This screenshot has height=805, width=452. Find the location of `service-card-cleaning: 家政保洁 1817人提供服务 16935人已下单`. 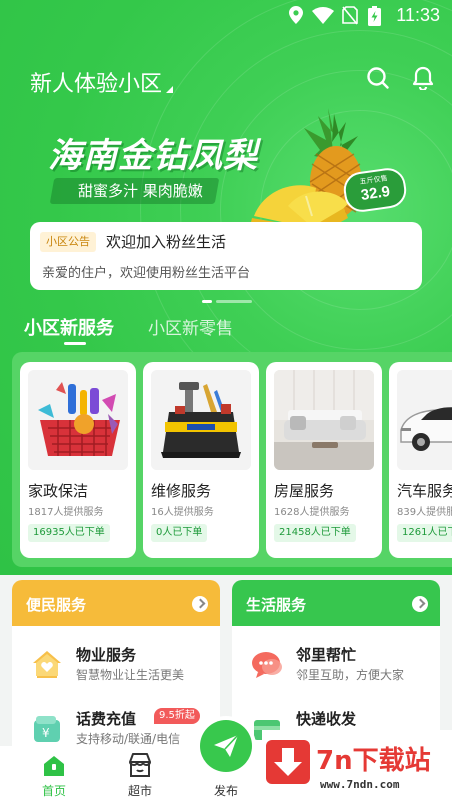

service-card-cleaning: 家政保洁 1817人提供服务 16935人已下单 is located at coordinates (78, 460).